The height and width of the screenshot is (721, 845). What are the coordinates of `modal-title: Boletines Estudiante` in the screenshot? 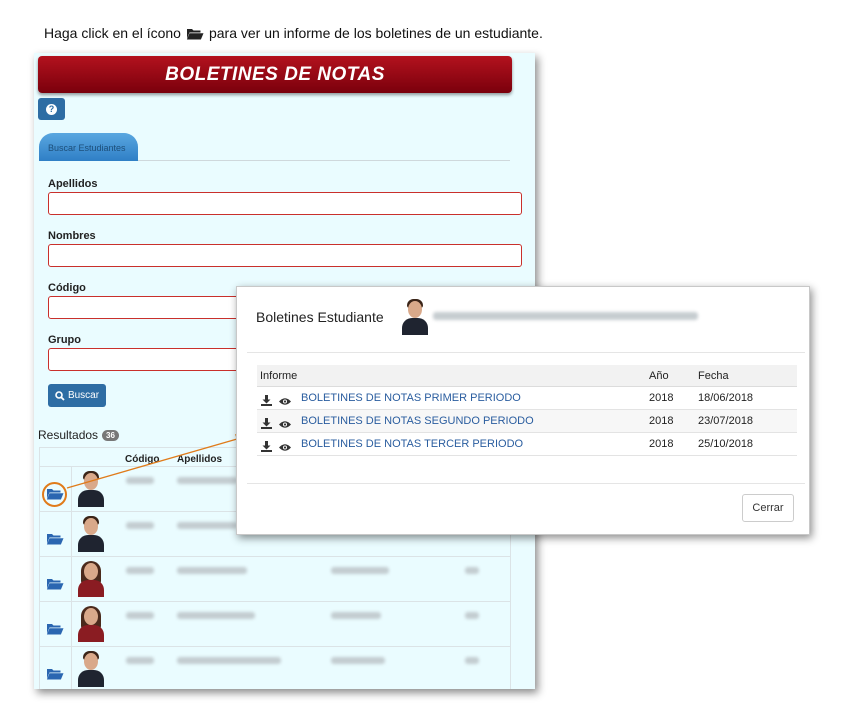 It's located at (320, 317).